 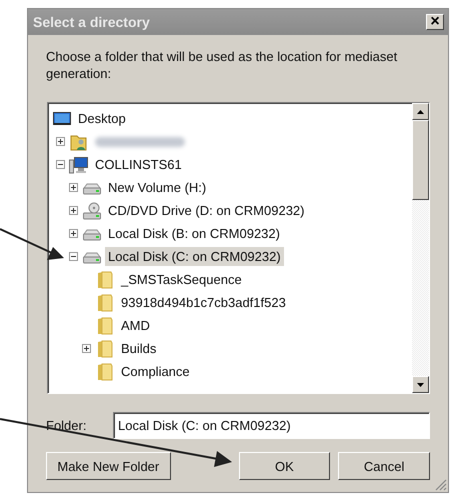 I want to click on tree-item: CD/DVD Drive (D: on CRM09232), so click(x=206, y=210).